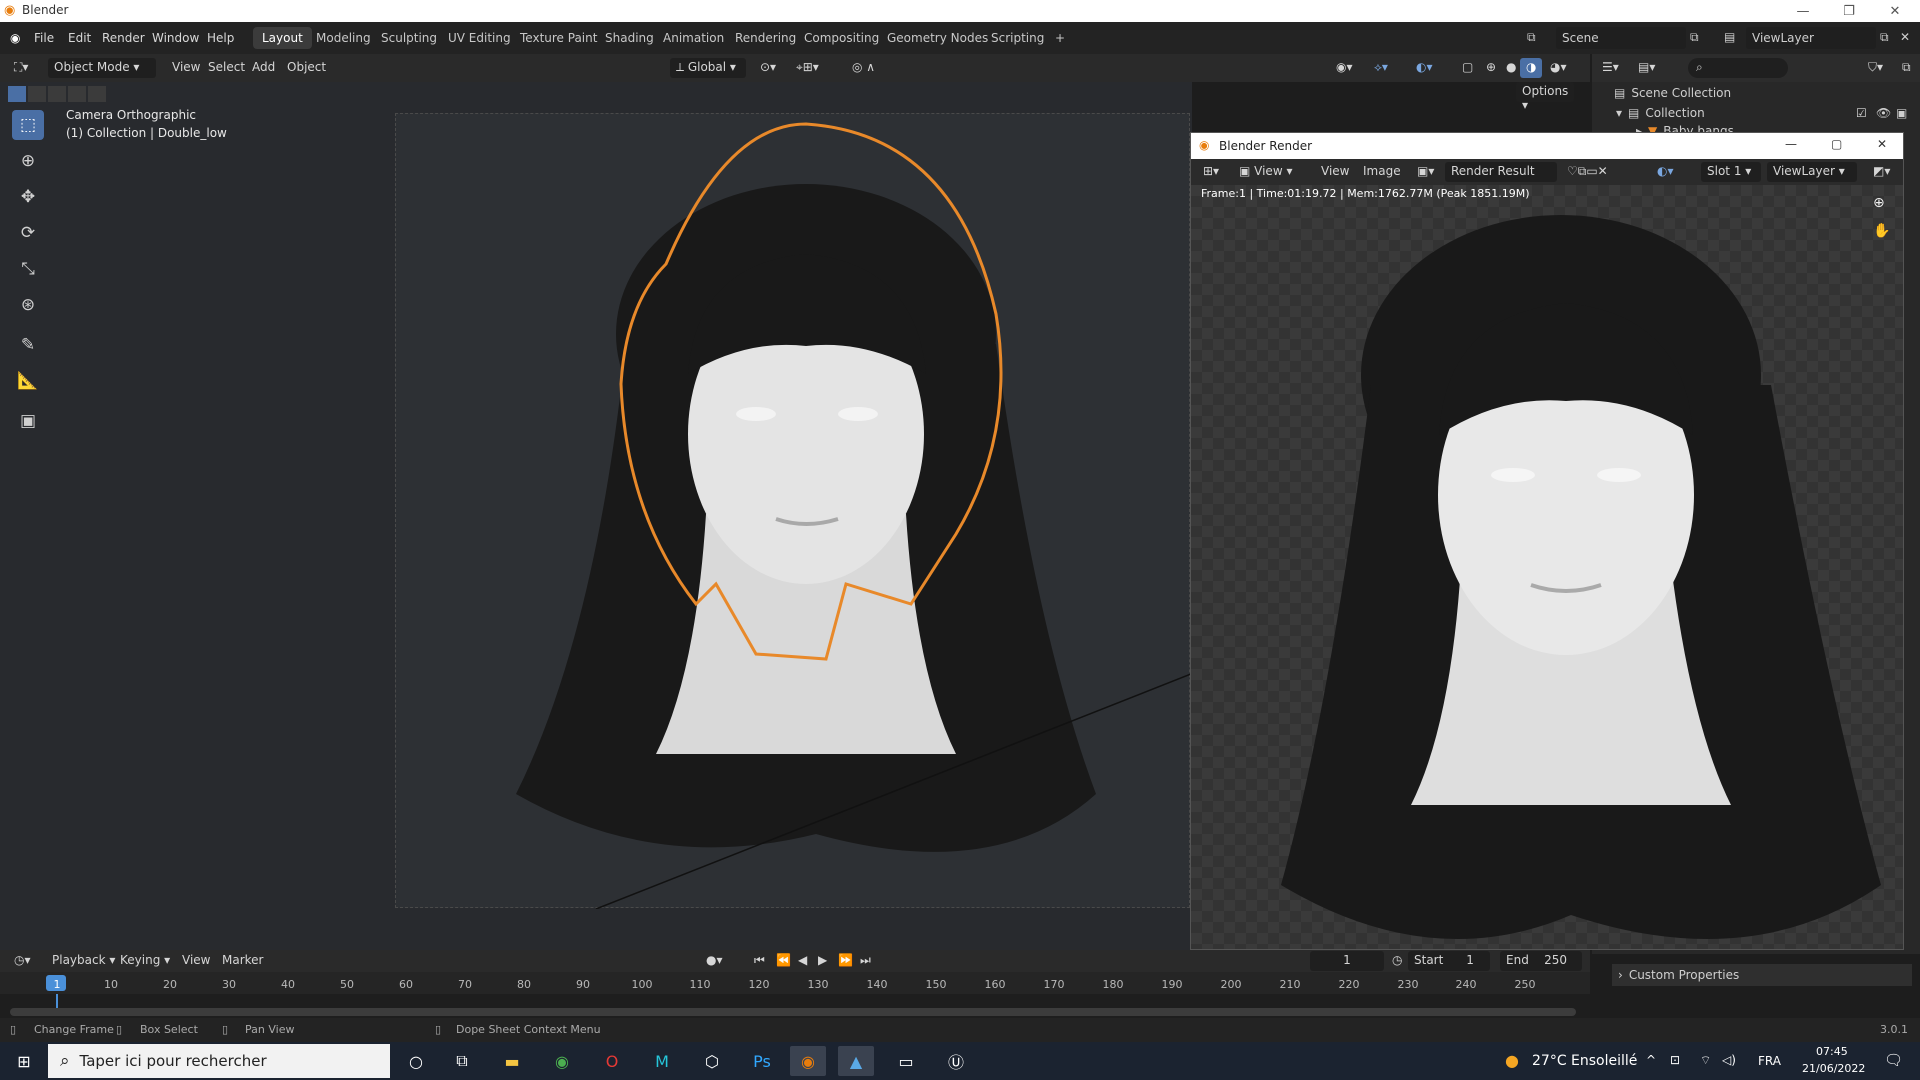 The height and width of the screenshot is (1080, 1920). Describe the element at coordinates (1705, 1060) in the screenshot. I see `wifi-icon: ⌔` at that location.